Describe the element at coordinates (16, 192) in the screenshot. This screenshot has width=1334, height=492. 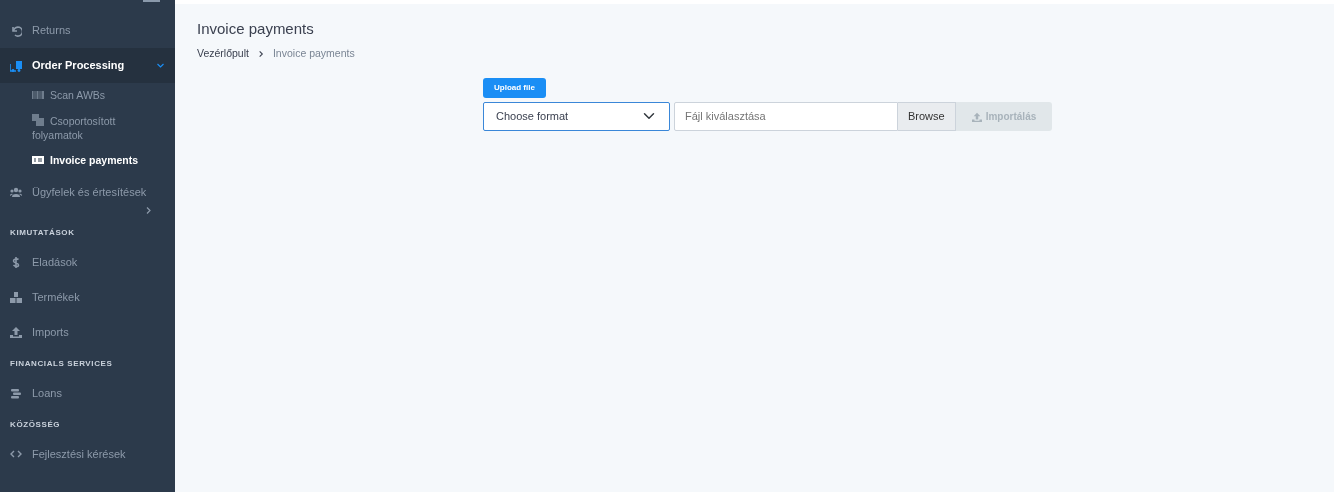
I see `users-icon` at that location.